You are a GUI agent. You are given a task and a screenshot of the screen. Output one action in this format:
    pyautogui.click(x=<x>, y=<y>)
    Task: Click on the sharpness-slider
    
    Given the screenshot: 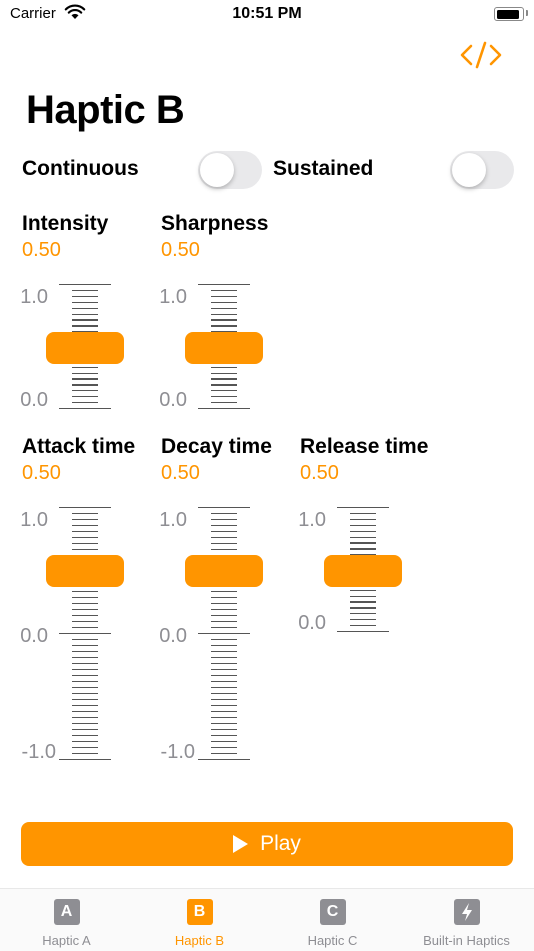 What is the action you would take?
    pyautogui.click(x=225, y=347)
    